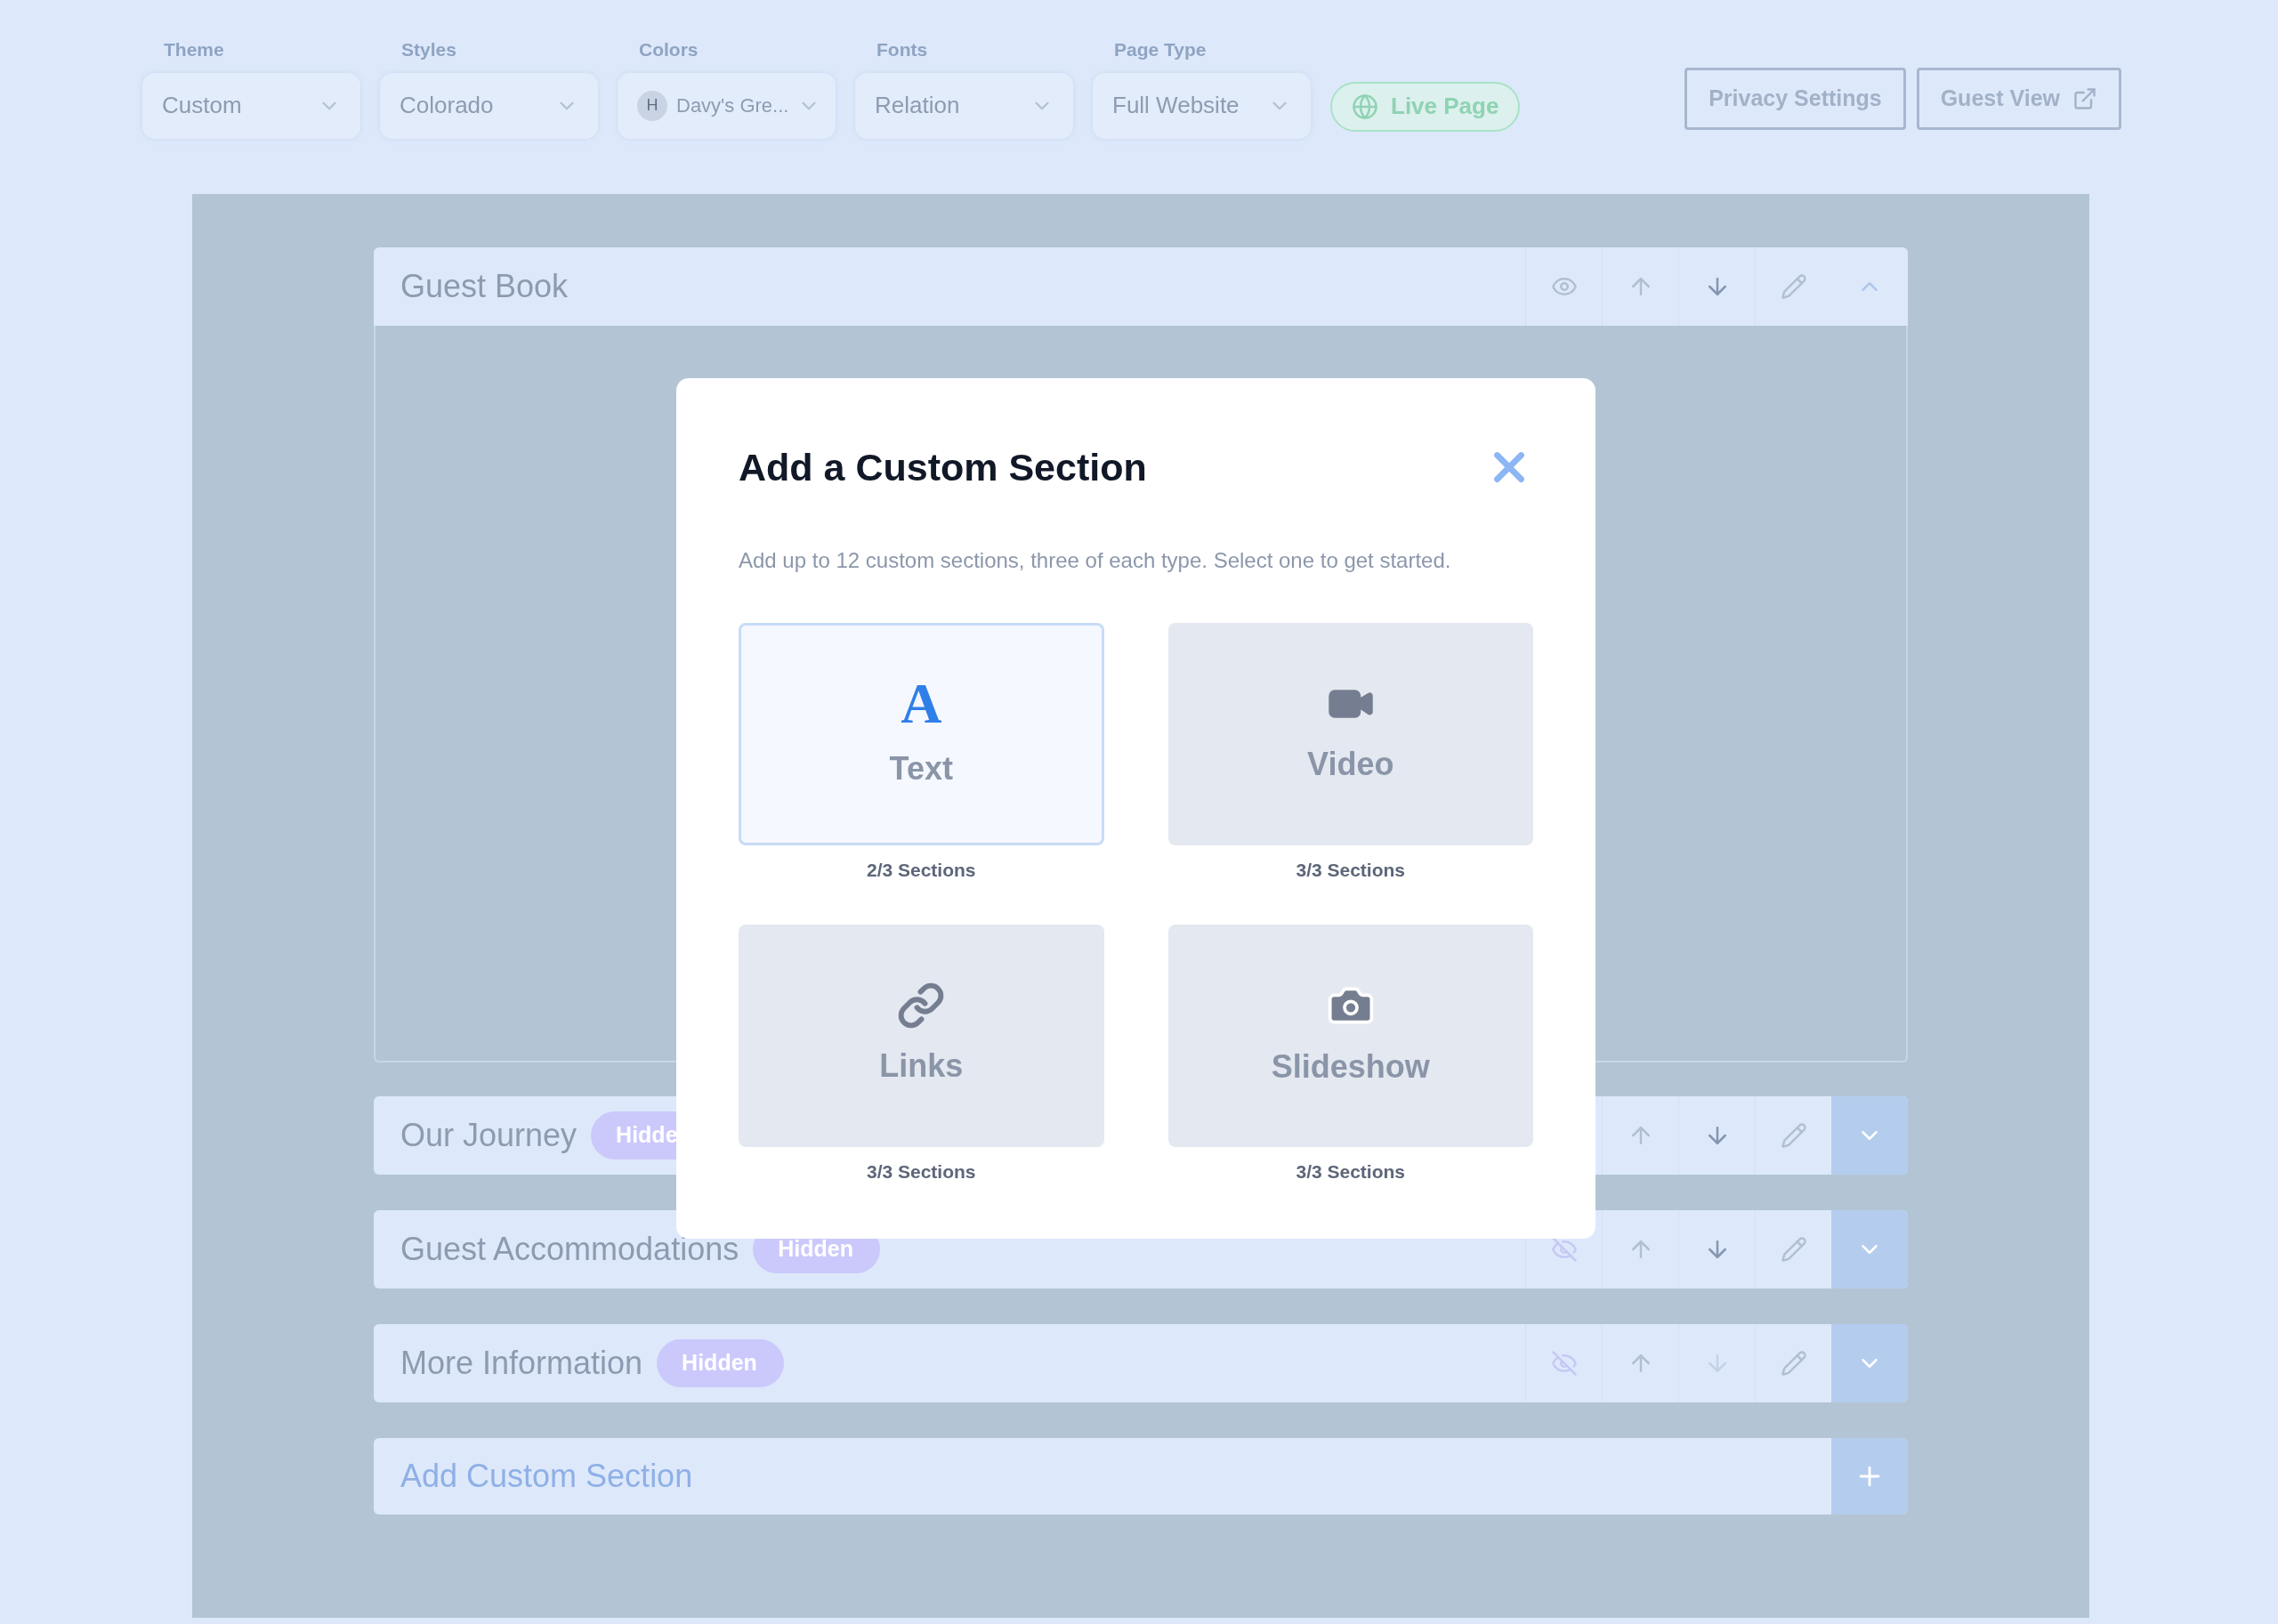 The height and width of the screenshot is (1624, 2278). What do you see at coordinates (1161, 50) in the screenshot?
I see `dropdown-label: Page Type` at bounding box center [1161, 50].